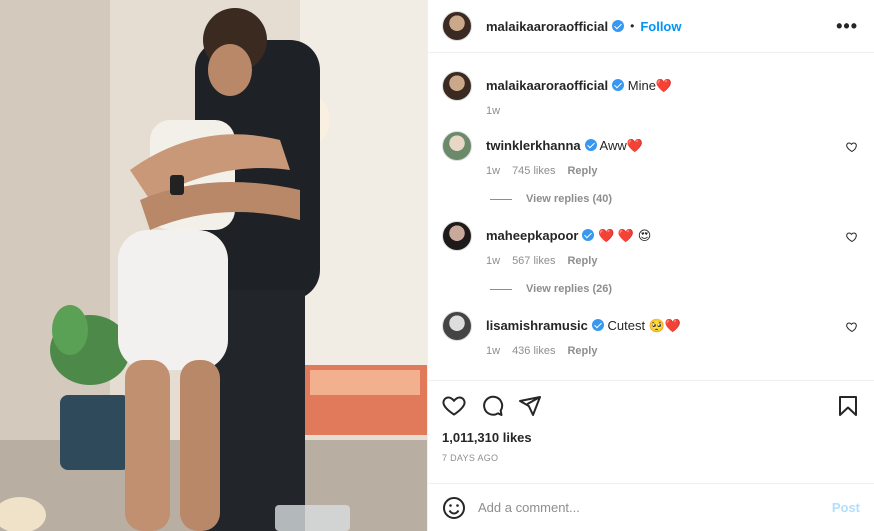  Describe the element at coordinates (492, 406) in the screenshot. I see `comment-icon` at that location.